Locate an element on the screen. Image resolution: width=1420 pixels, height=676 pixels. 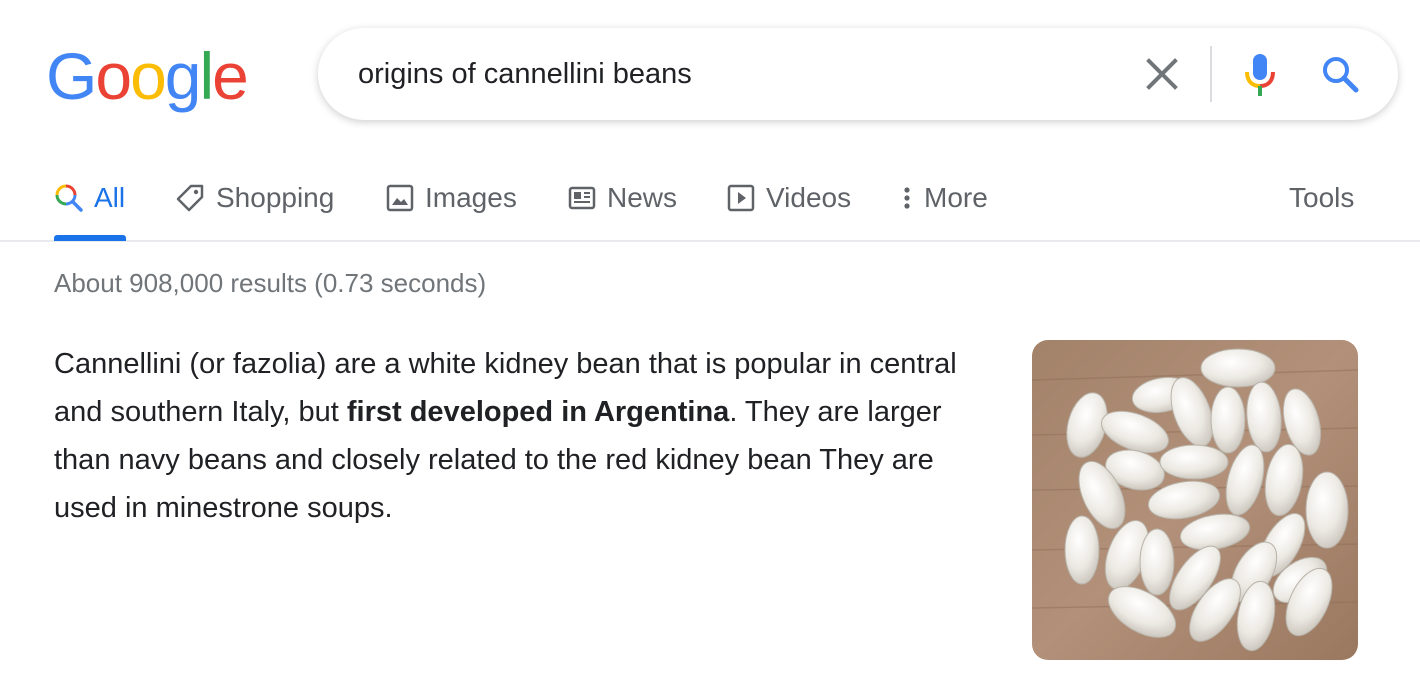
tools-label: Tools is located at coordinates (1322, 197).